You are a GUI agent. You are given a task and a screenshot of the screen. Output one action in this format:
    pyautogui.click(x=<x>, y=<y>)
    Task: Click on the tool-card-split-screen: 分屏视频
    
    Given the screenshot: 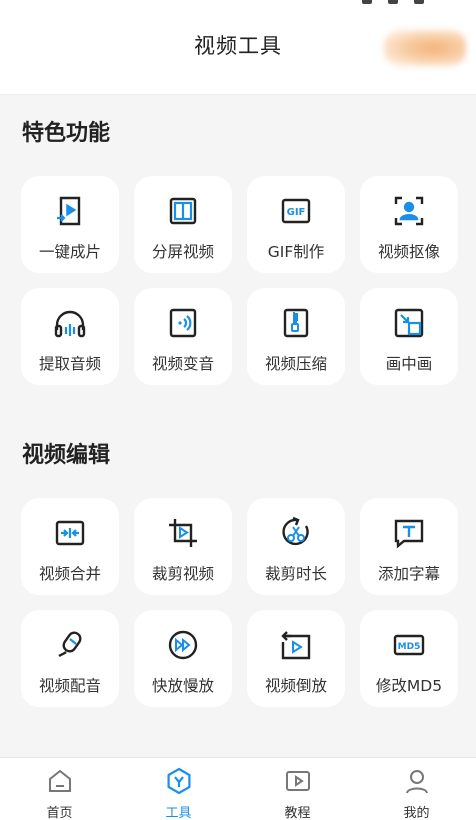 What is the action you would take?
    pyautogui.click(x=183, y=224)
    